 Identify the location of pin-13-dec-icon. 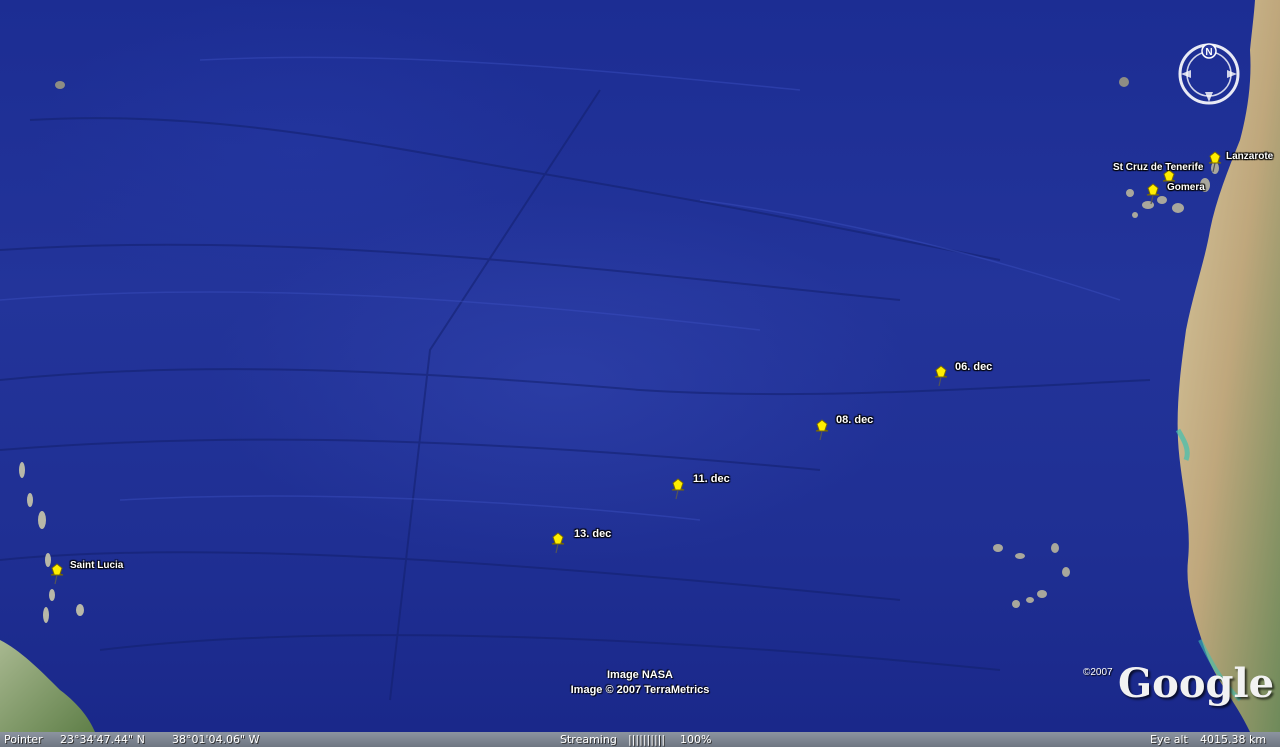
(558, 543).